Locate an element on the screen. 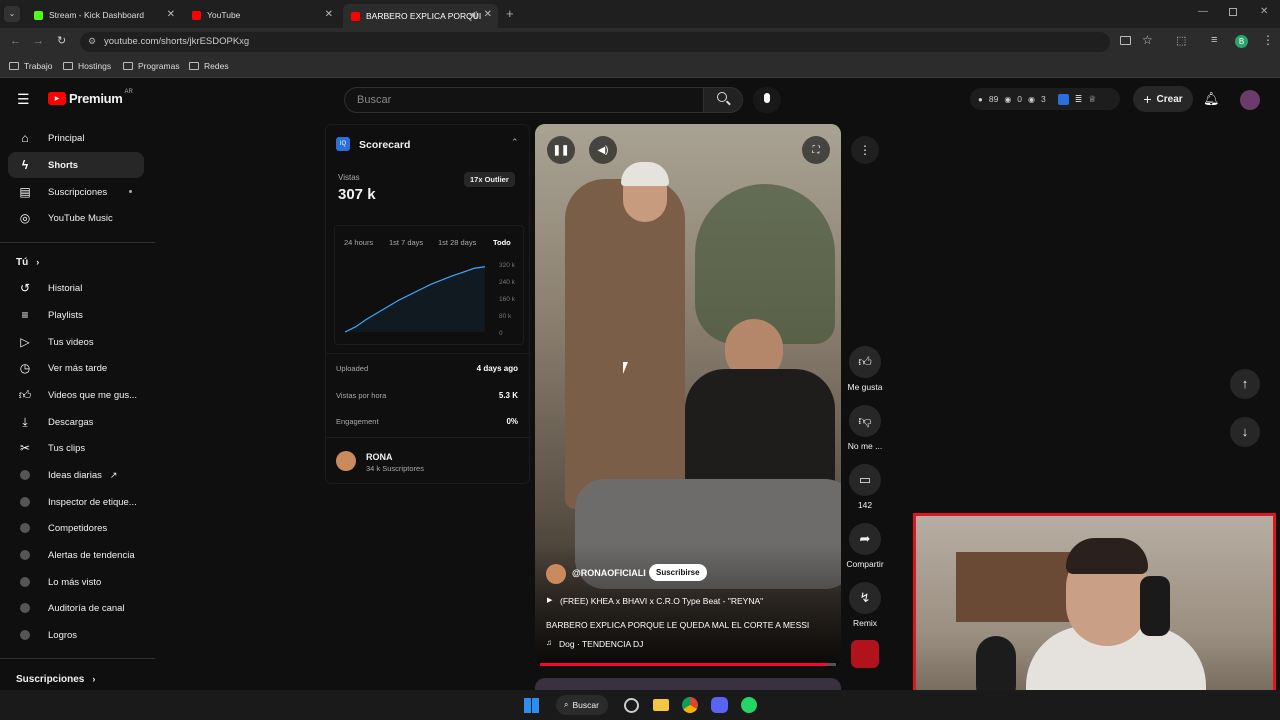 The width and height of the screenshot is (1280, 720). tab-youtube: YouTube ✕ is located at coordinates (261, 15).